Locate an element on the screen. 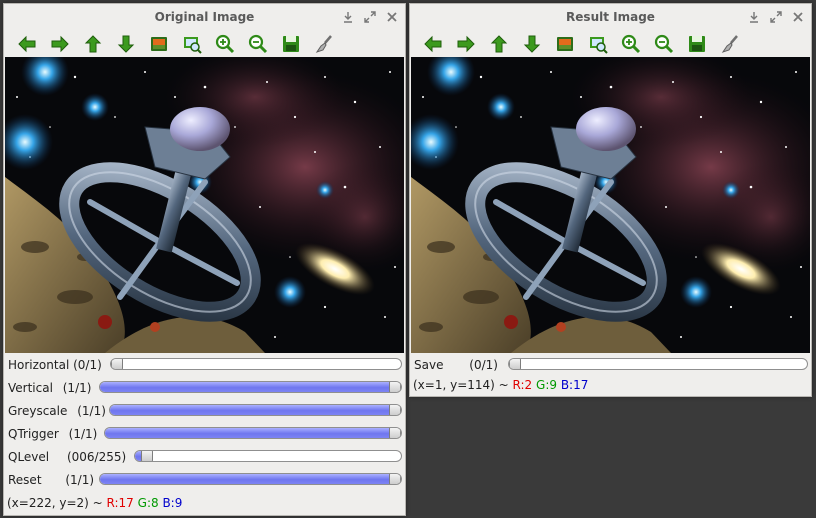 The image size is (816, 518). status-bar: (x=1, y=114) ~ R:2 G:9 B:17 is located at coordinates (500, 385).